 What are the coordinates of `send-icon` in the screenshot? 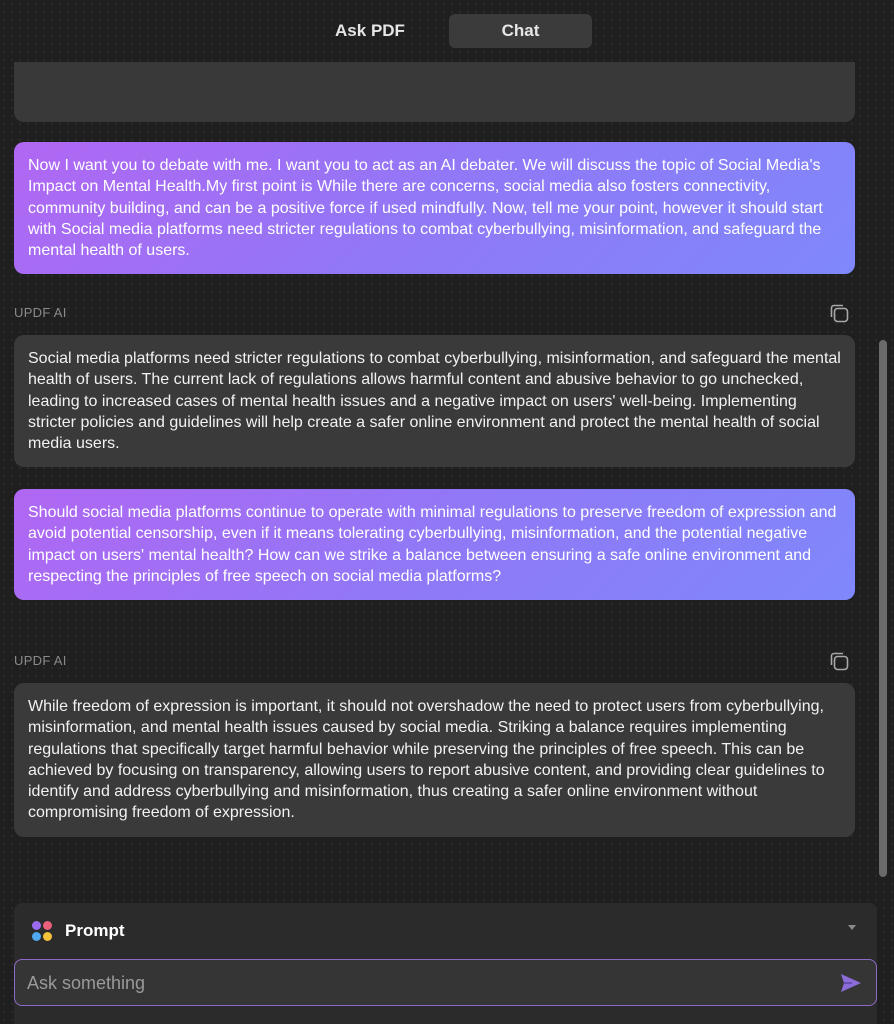 It's located at (851, 983).